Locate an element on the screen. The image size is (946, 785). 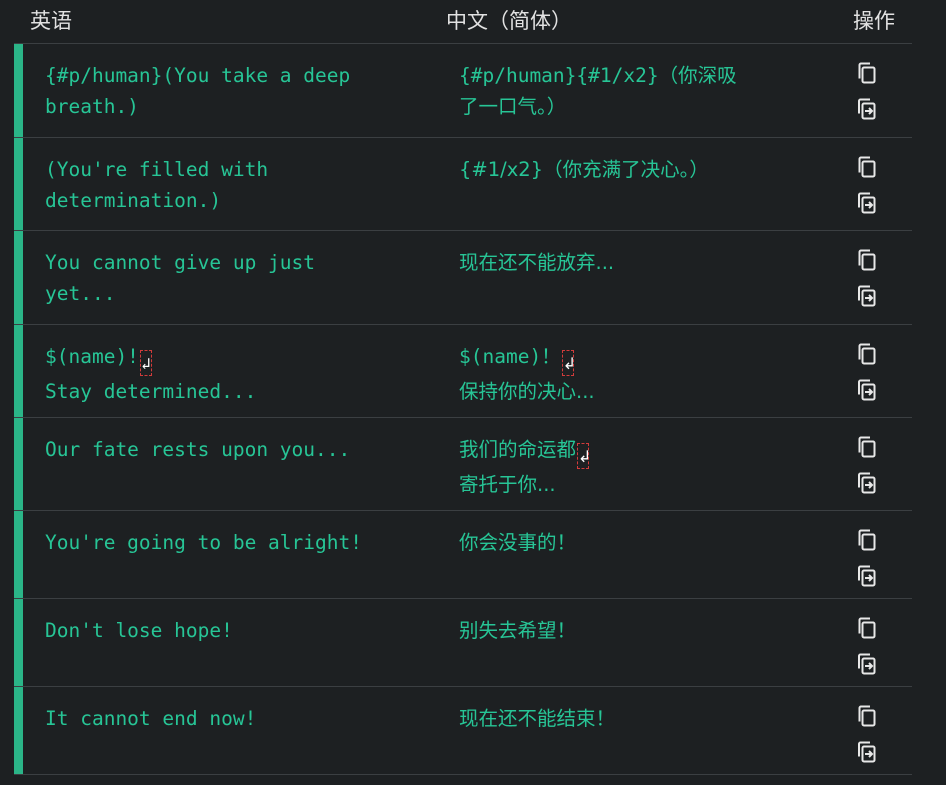
english-line: It cannot end now! is located at coordinates (151, 718).